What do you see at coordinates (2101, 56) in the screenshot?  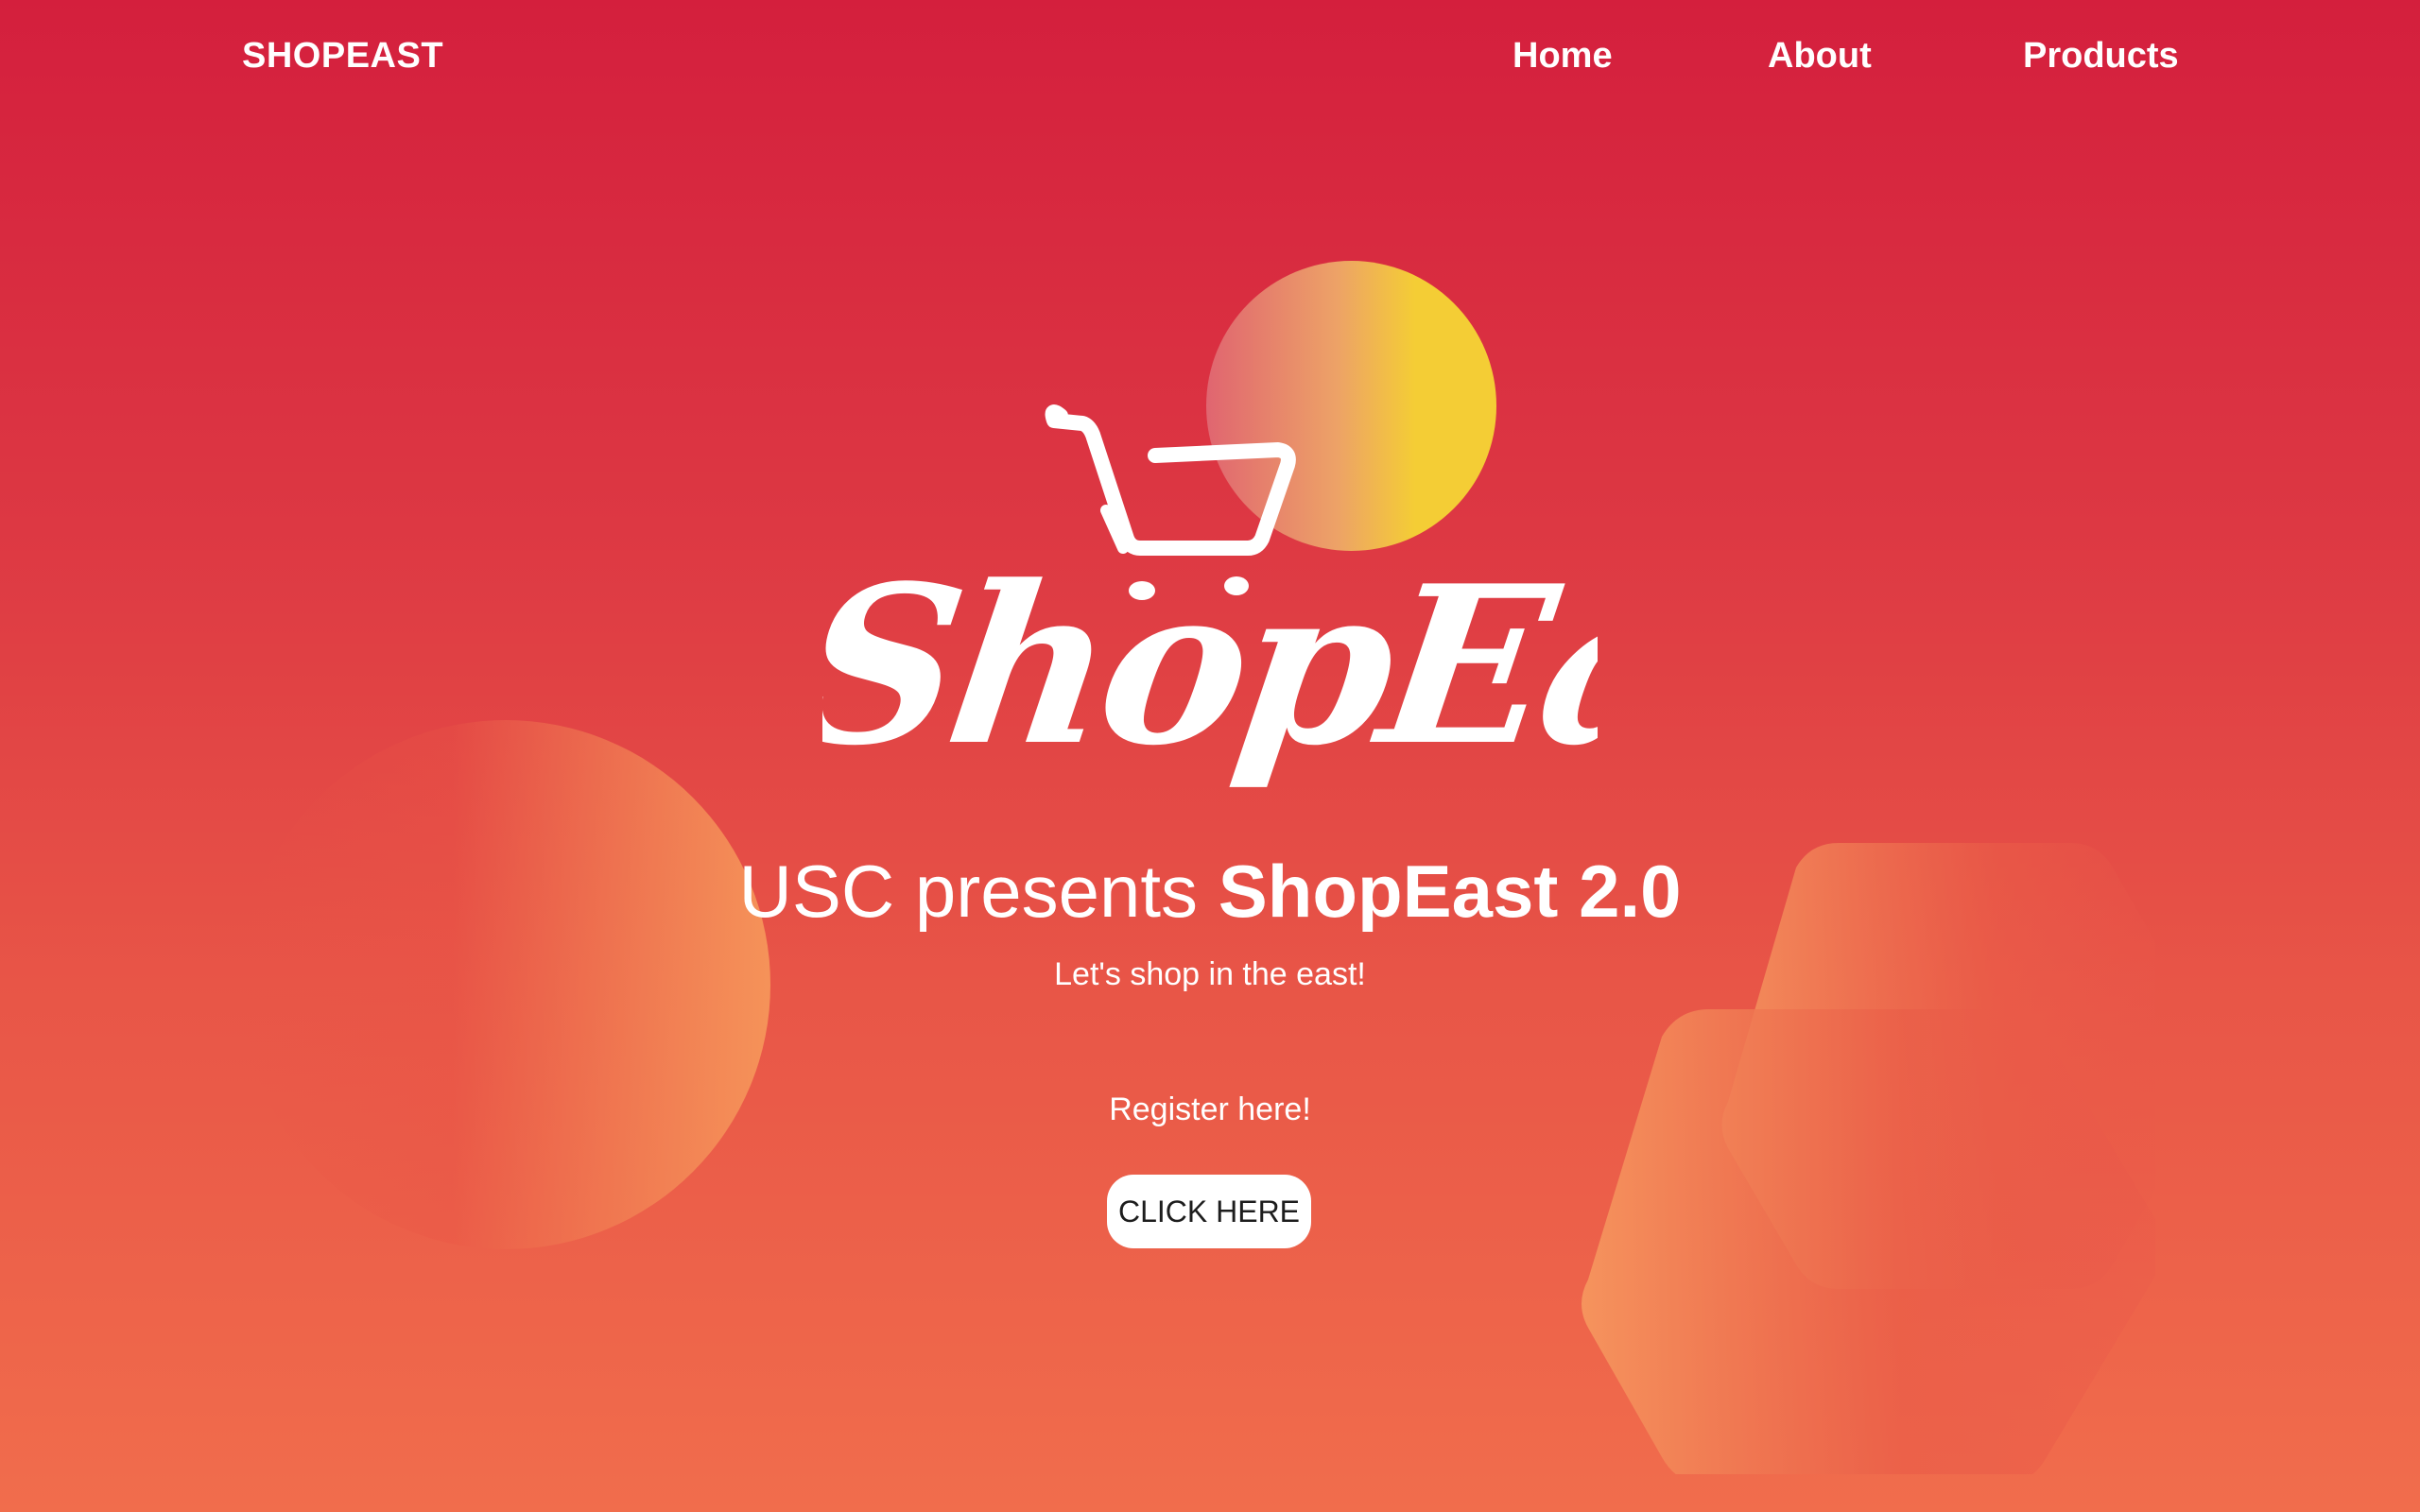 I see `nav-link-products: Products` at bounding box center [2101, 56].